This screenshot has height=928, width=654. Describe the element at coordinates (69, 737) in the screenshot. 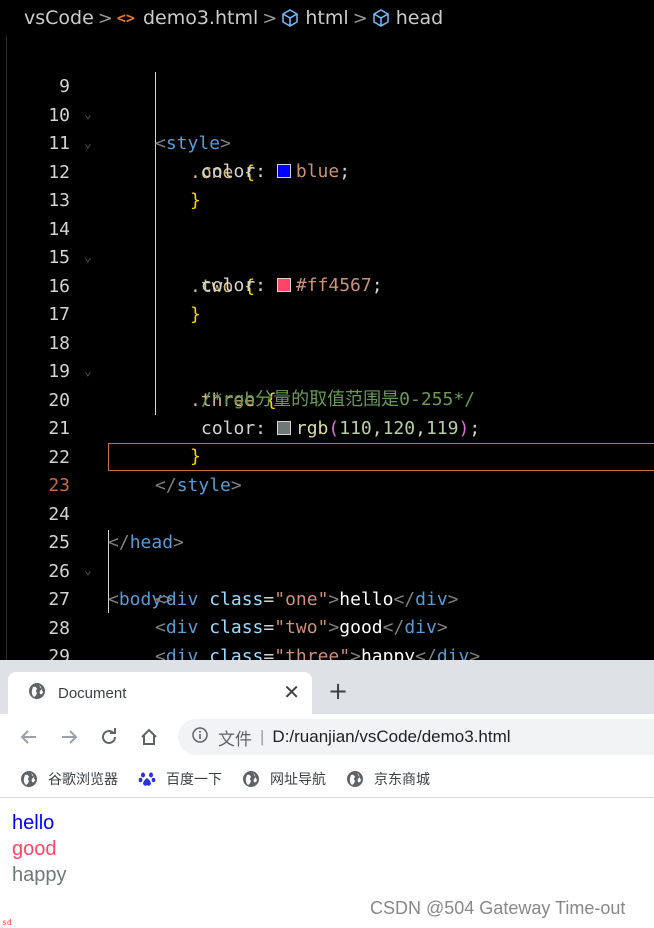

I see `forward-arrow-icon` at that location.